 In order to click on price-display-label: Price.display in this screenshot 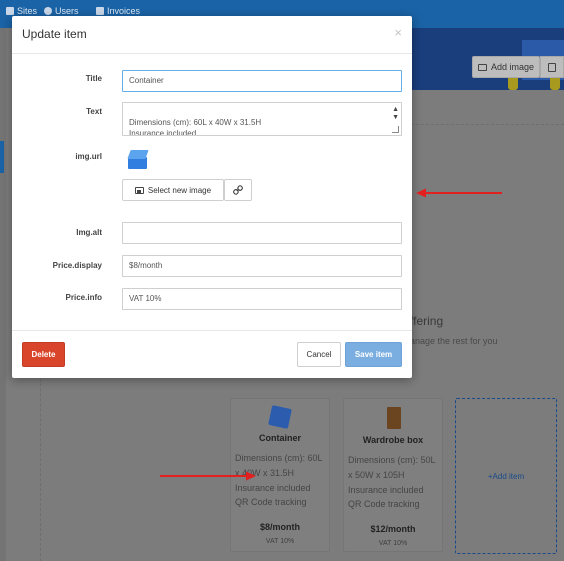, I will do `click(77, 265)`.